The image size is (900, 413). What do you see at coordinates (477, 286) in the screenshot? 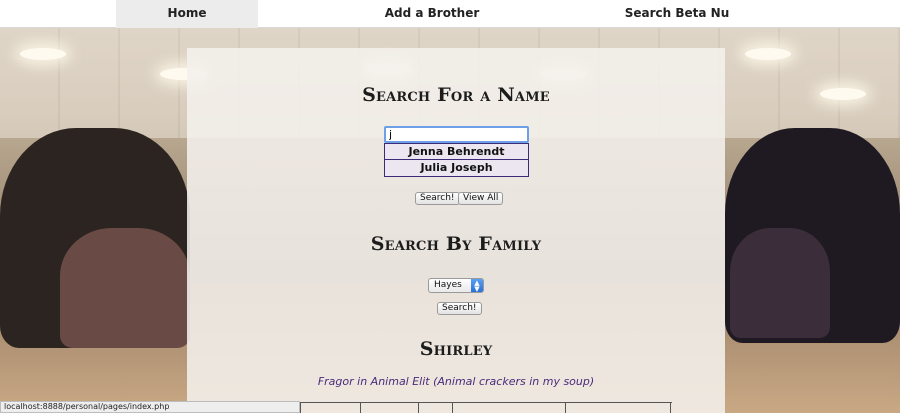
I see `chevron-updown-icon: ▲ ▼` at bounding box center [477, 286].